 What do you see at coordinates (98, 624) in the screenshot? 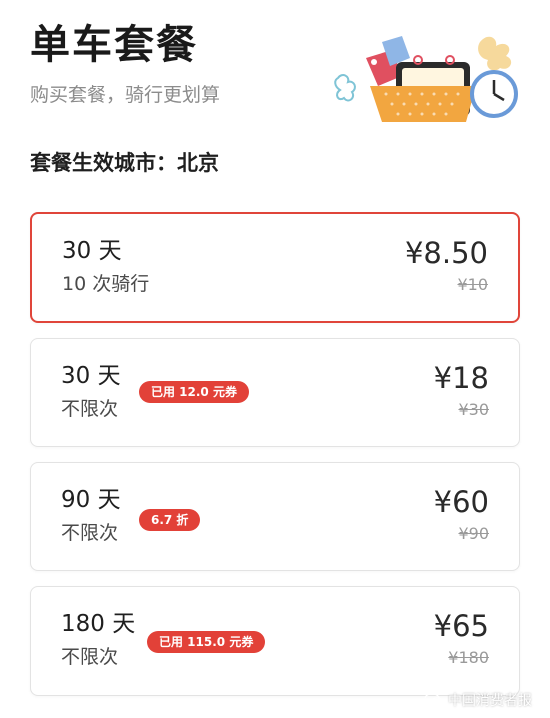
I see `plan-duration: 180 天` at bounding box center [98, 624].